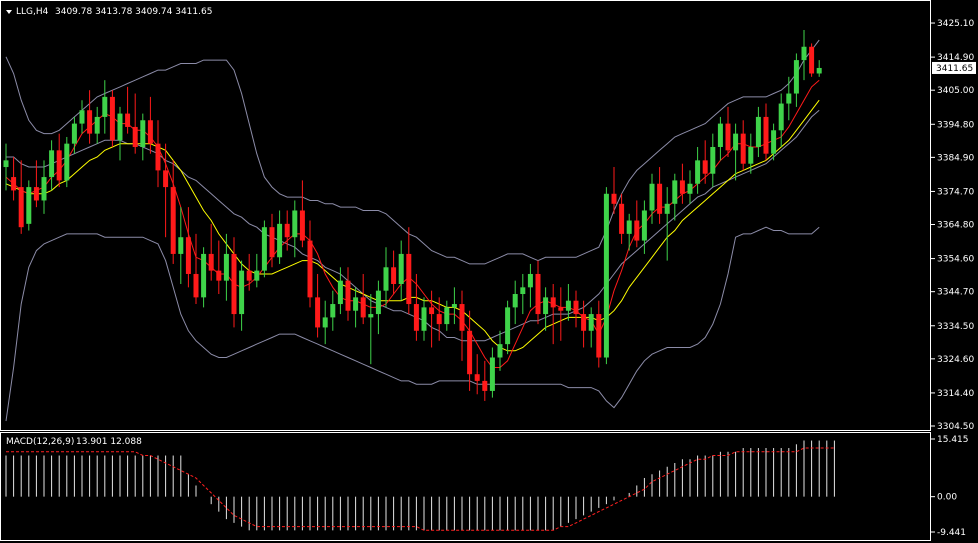 The image size is (978, 543). What do you see at coordinates (950, 486) in the screenshot?
I see `macd-axis: 15.415 0.00 -9.441` at bounding box center [950, 486].